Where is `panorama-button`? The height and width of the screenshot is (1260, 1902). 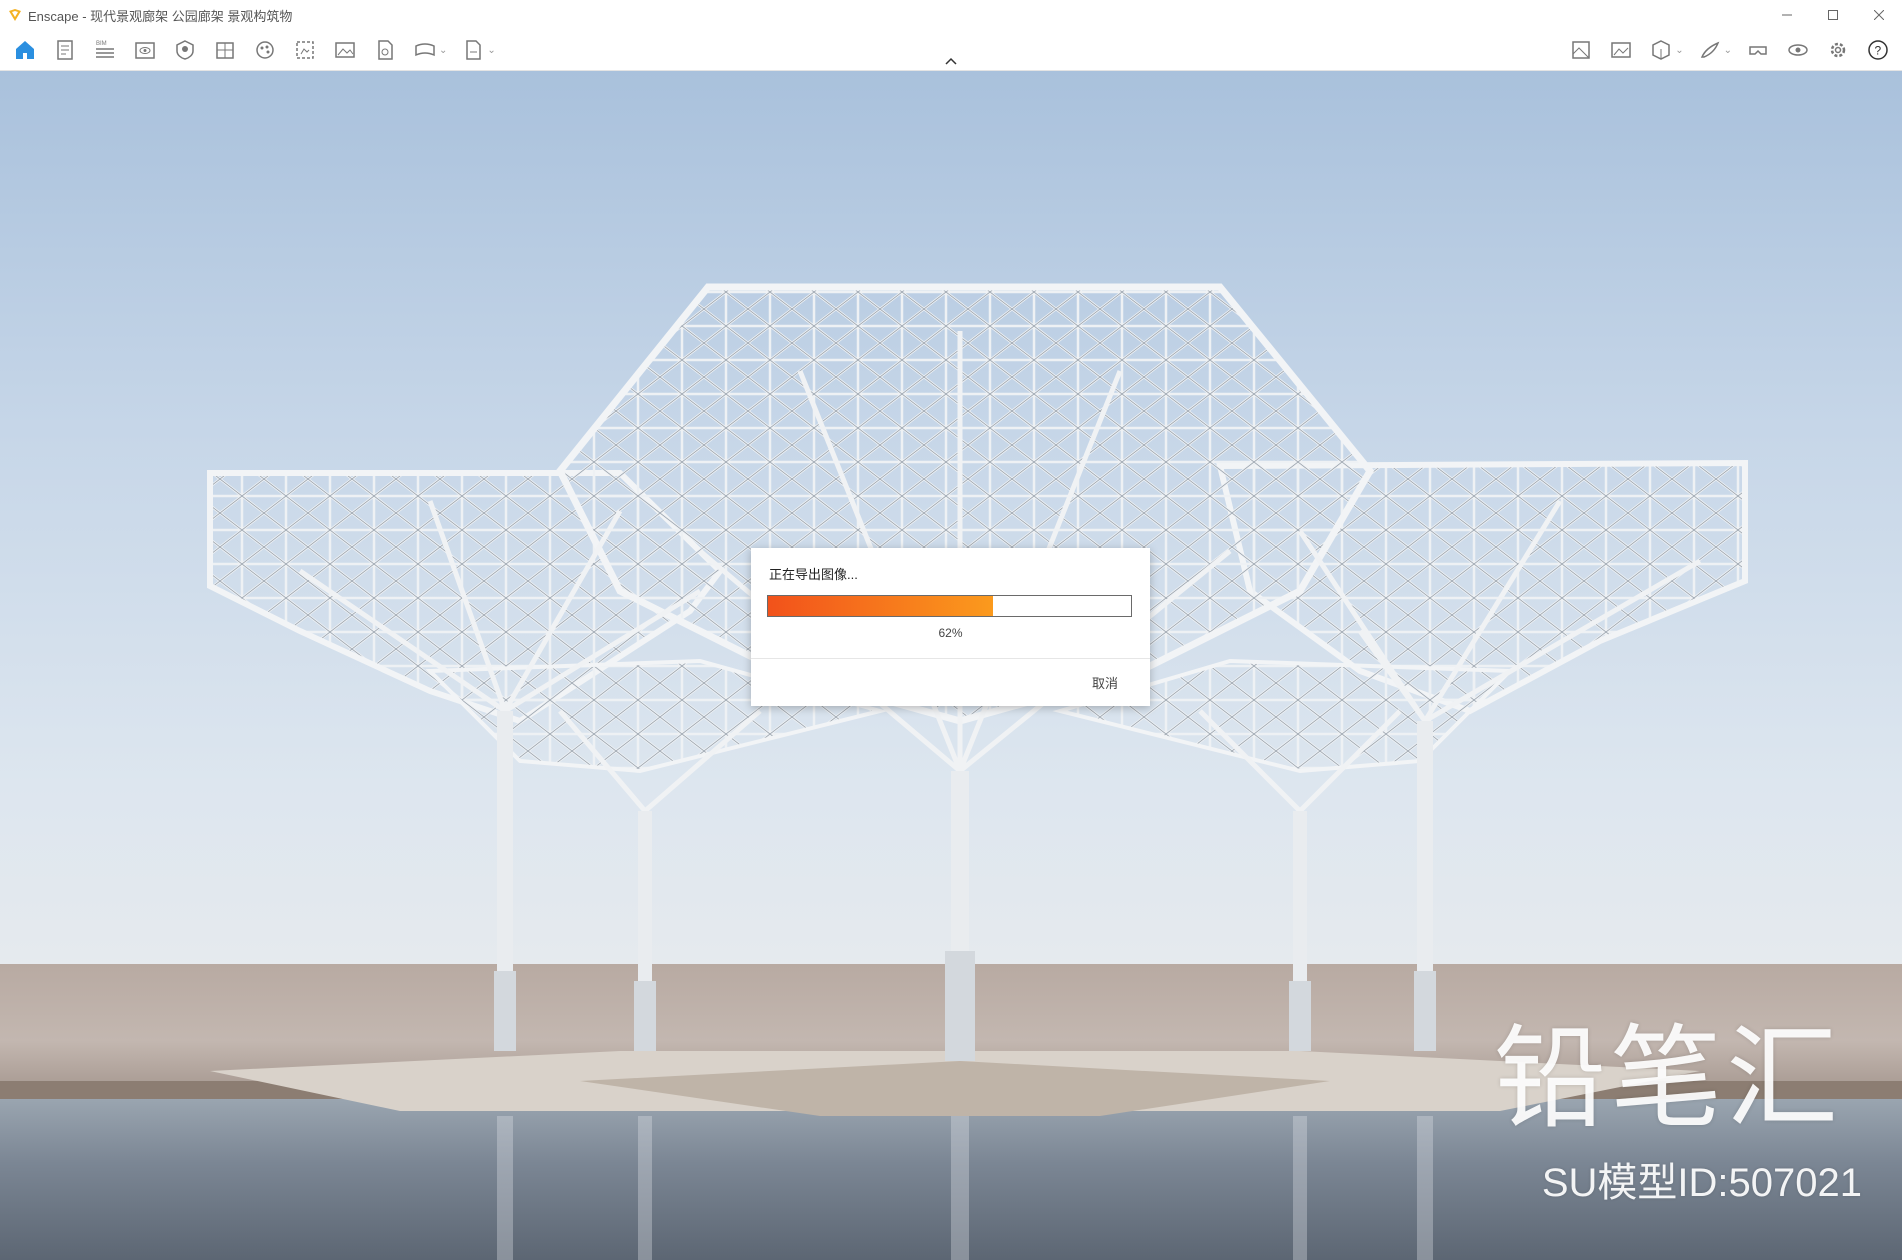
panorama-button is located at coordinates (425, 50).